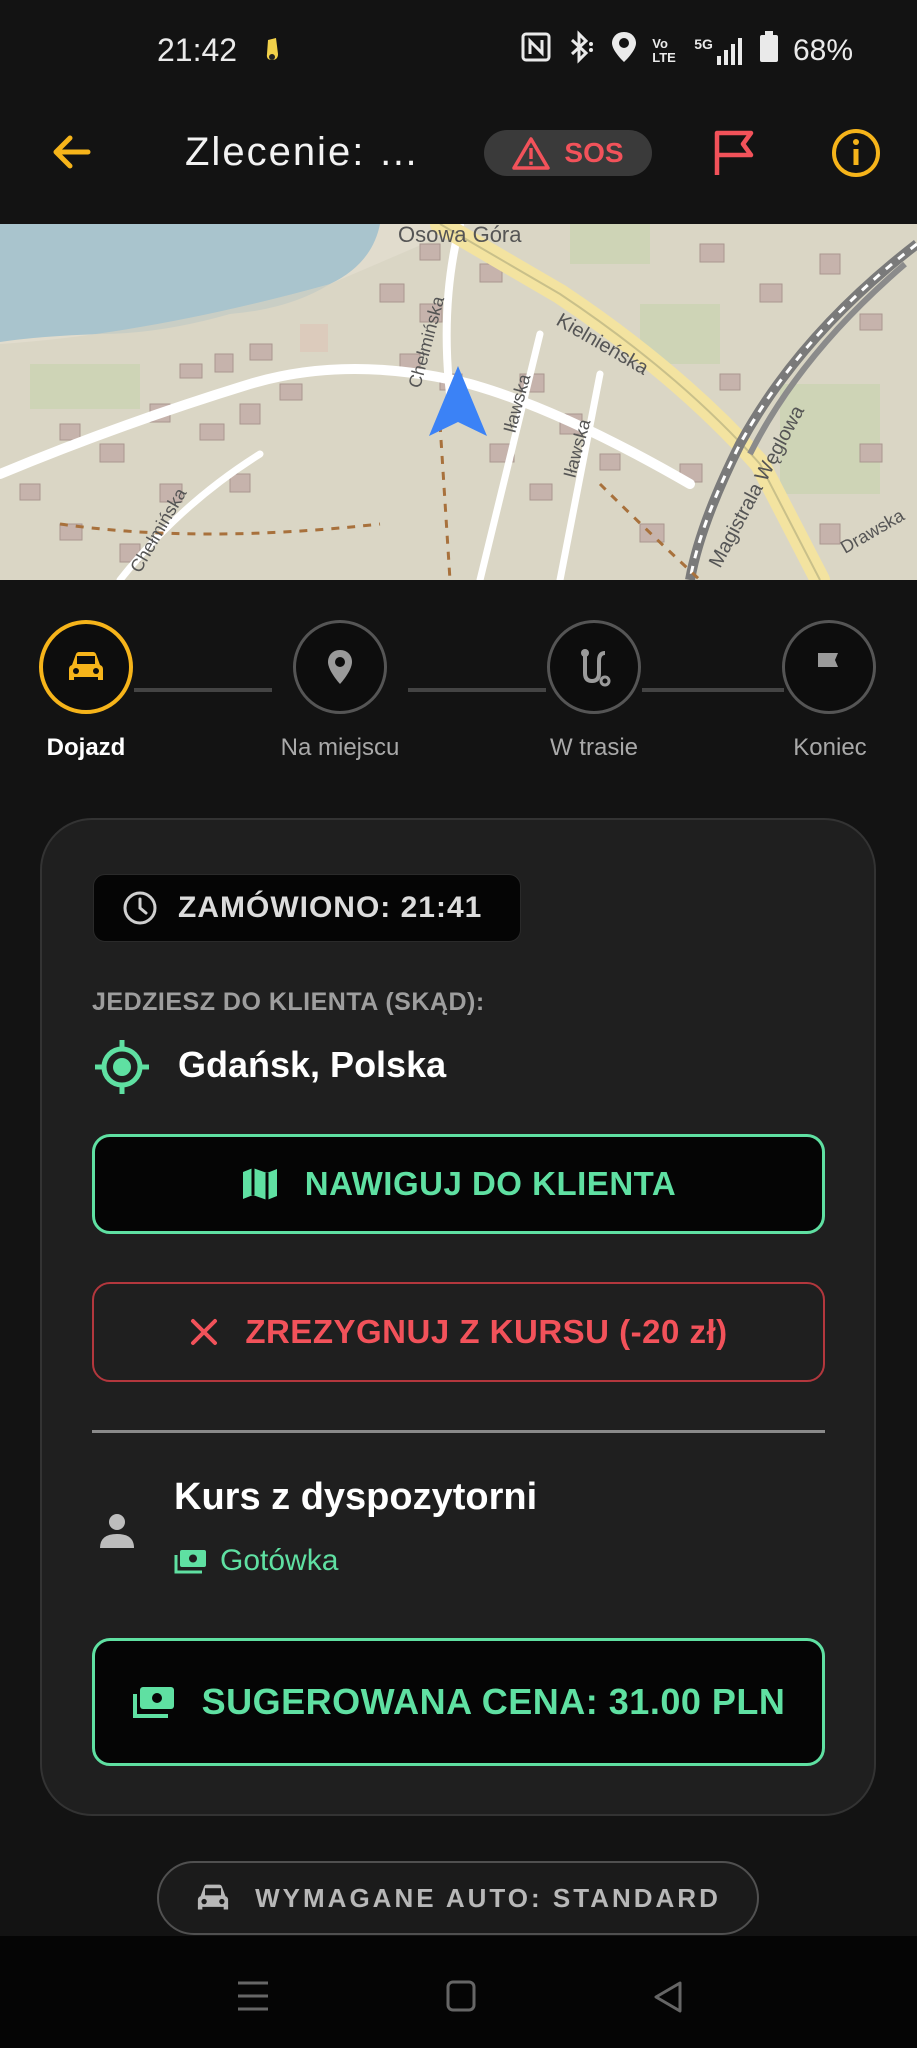 Image resolution: width=917 pixels, height=2048 pixels. I want to click on clock-icon, so click(140, 908).